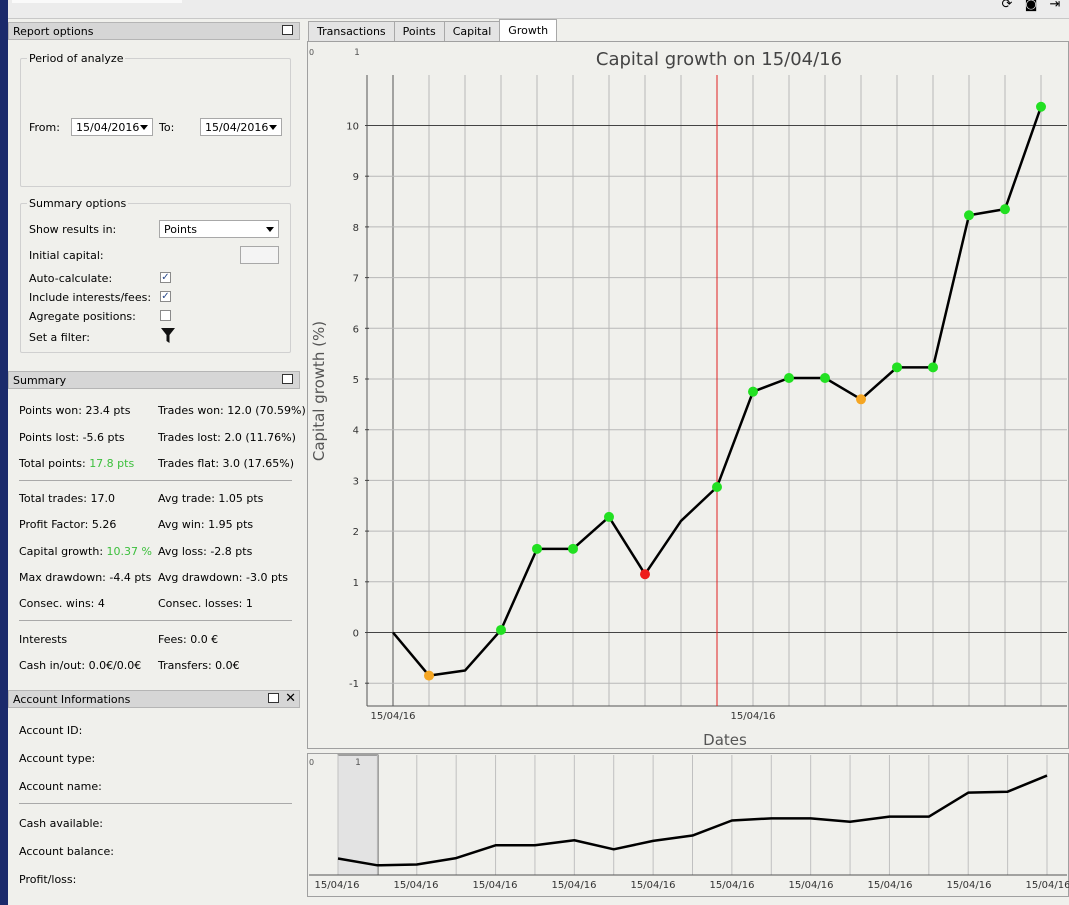  What do you see at coordinates (165, 277) in the screenshot?
I see `auto-calculate-checkbox: ✓` at bounding box center [165, 277].